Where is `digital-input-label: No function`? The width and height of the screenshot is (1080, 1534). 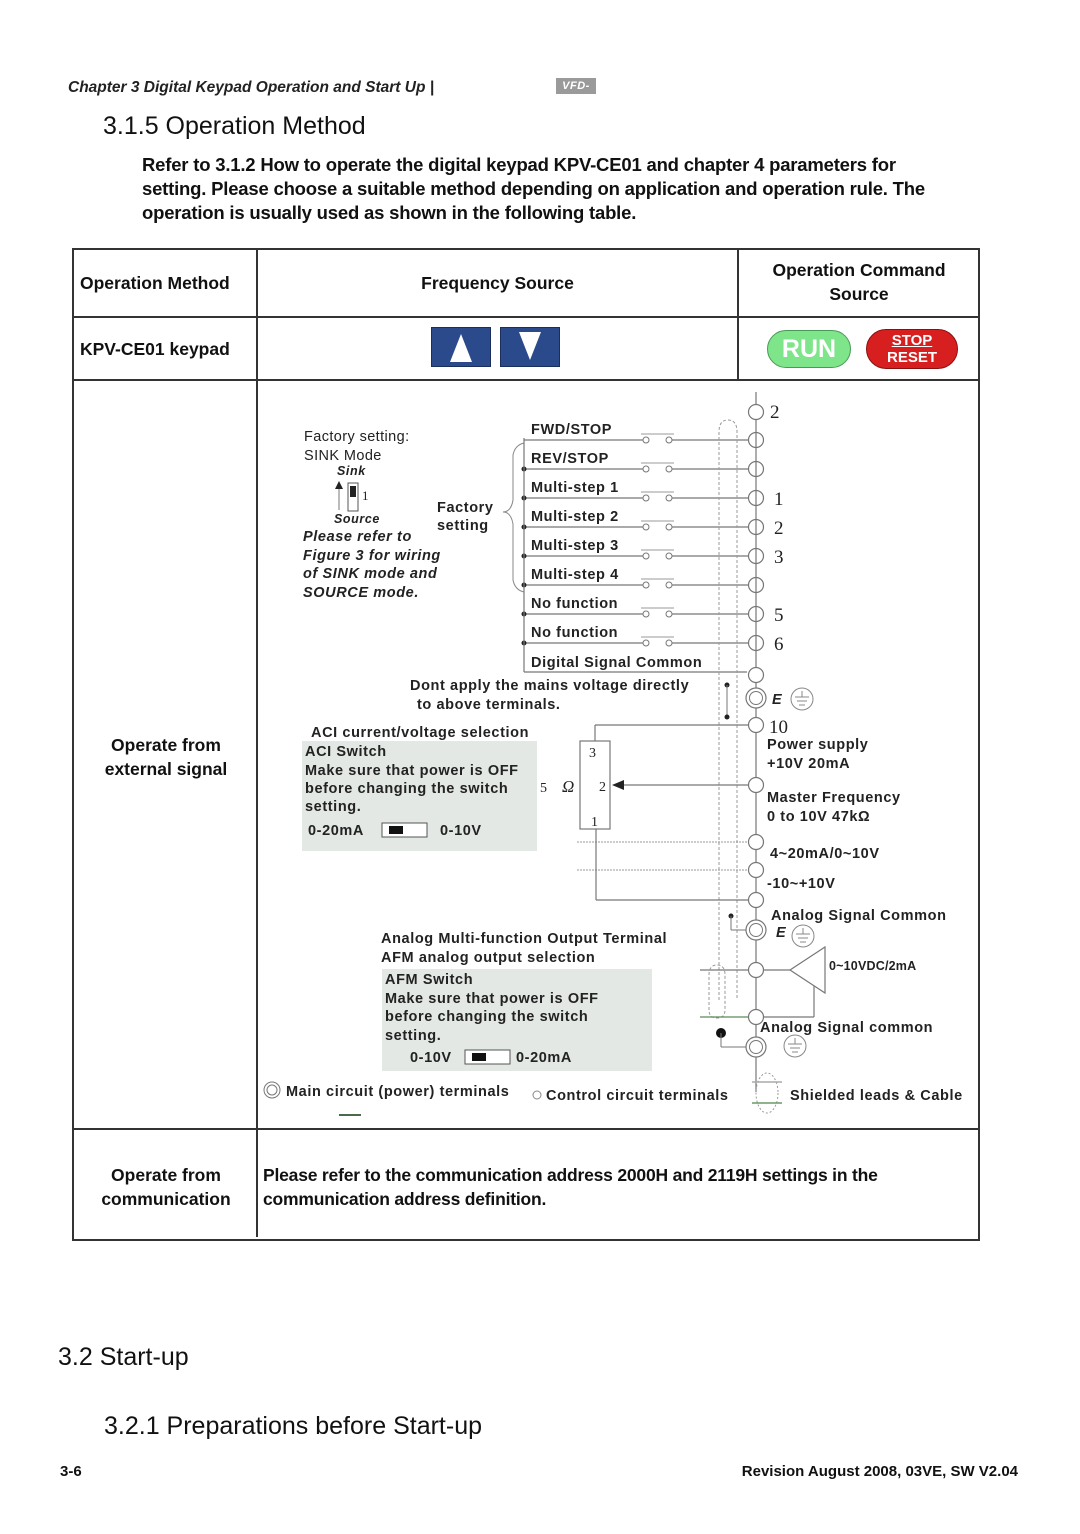 digital-input-label: No function is located at coordinates (574, 633).